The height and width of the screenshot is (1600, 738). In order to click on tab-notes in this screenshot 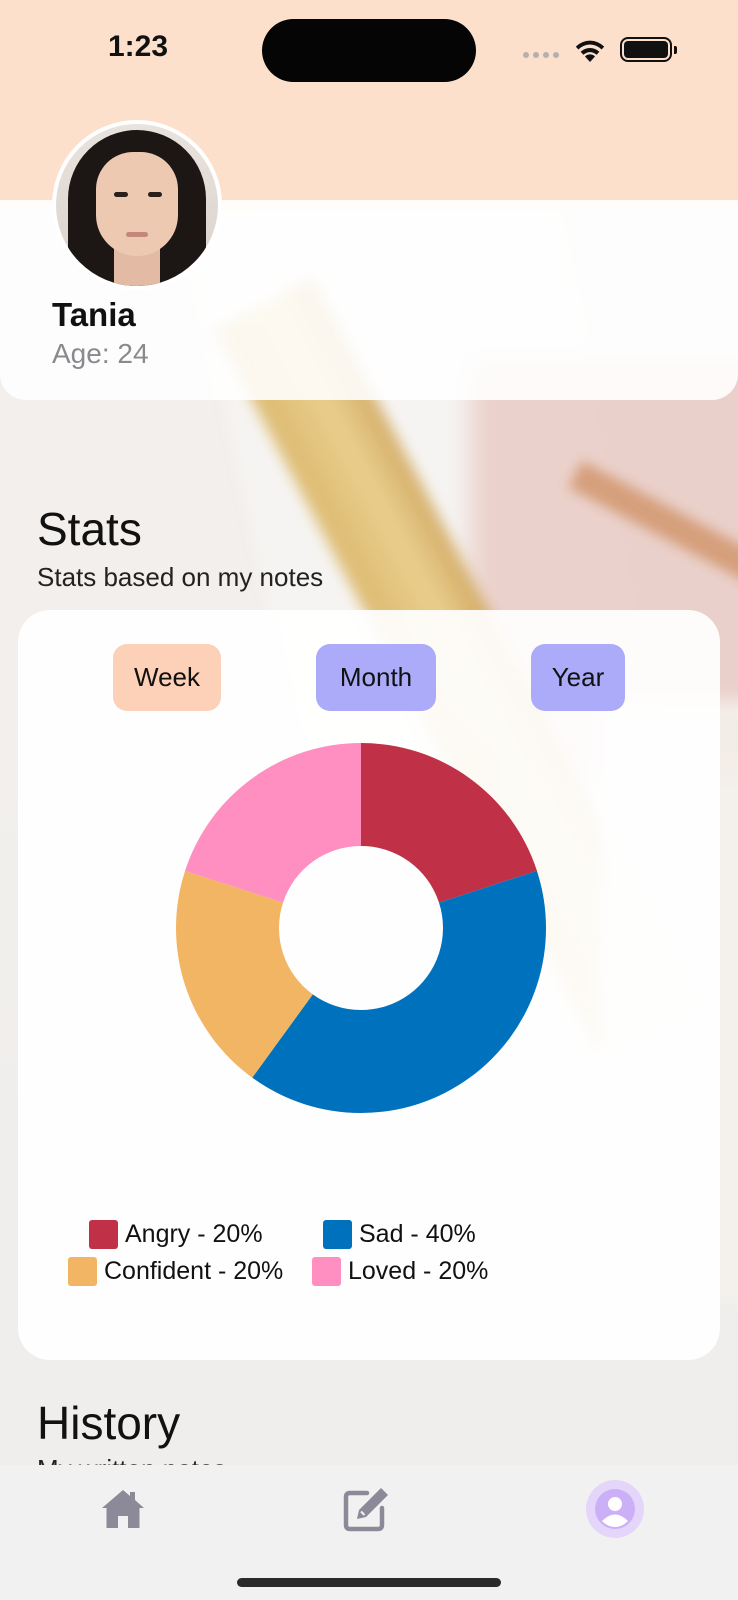, I will do `click(366, 1509)`.